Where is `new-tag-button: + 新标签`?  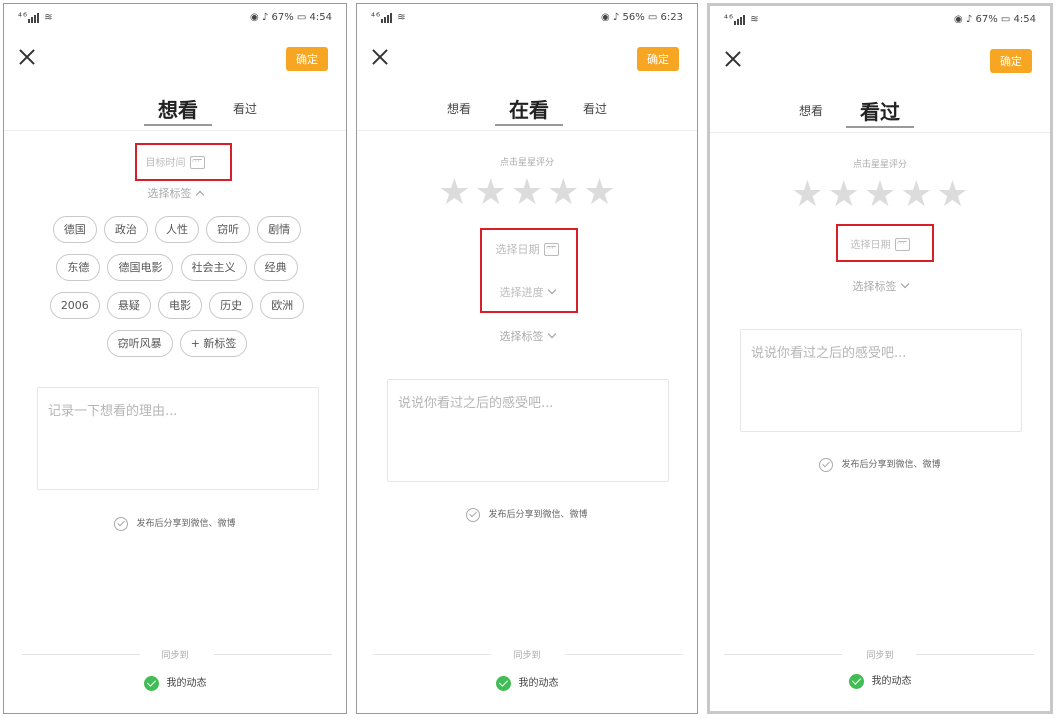 new-tag-button: + 新标签 is located at coordinates (213, 343).